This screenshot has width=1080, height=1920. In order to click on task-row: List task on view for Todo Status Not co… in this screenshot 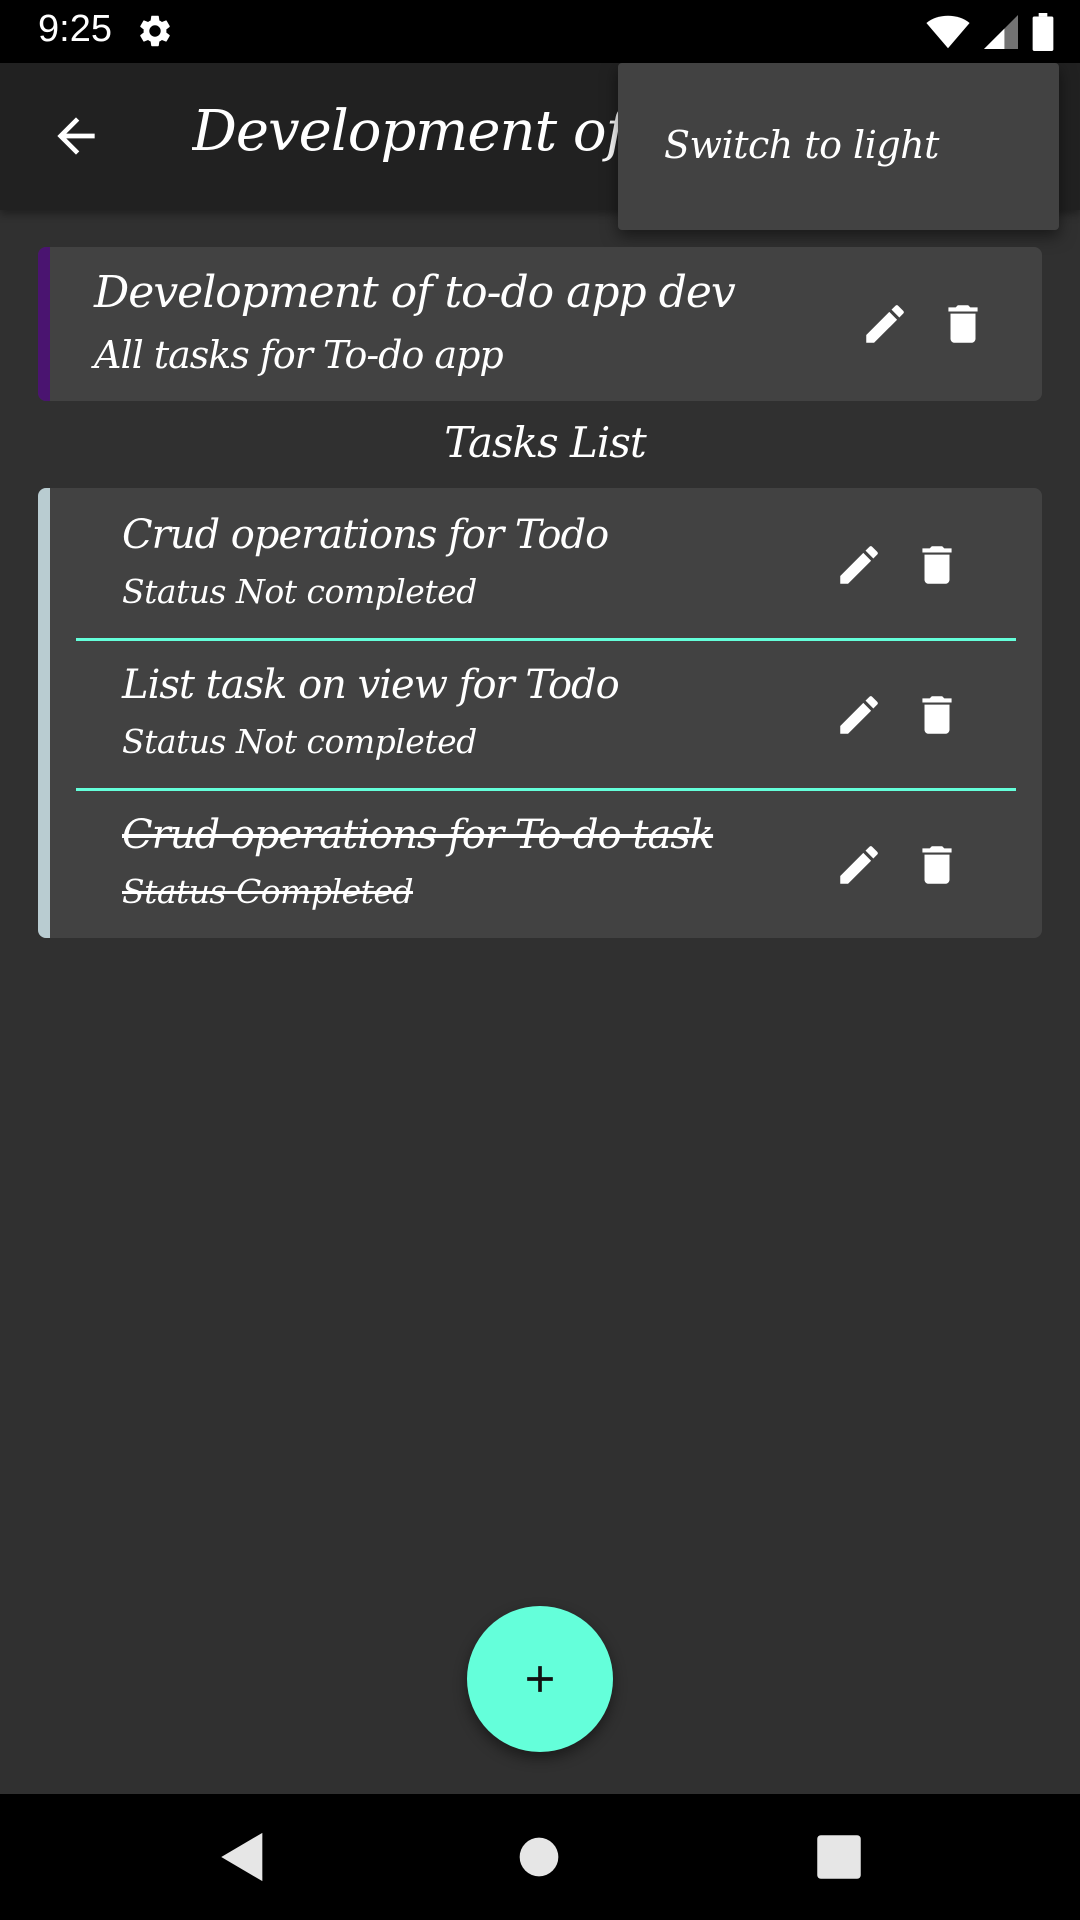, I will do `click(546, 714)`.